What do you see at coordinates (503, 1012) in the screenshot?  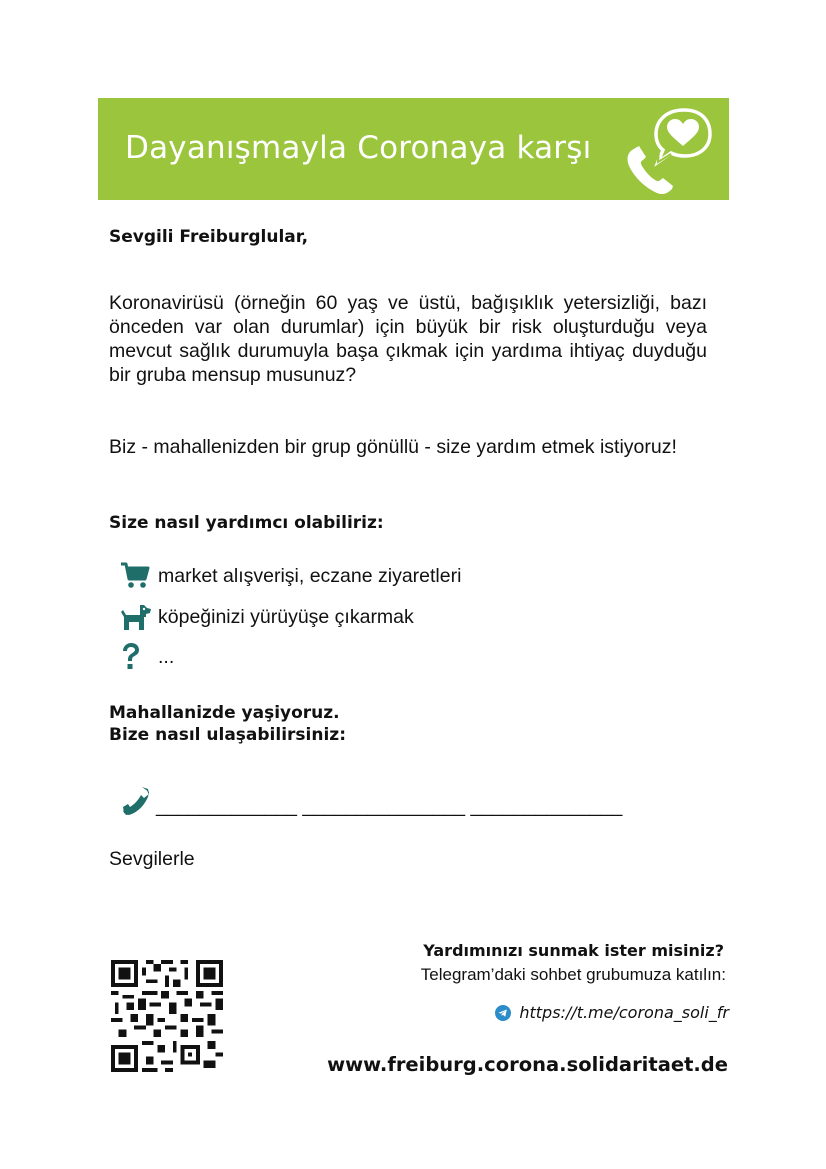 I see `telegram-icon` at bounding box center [503, 1012].